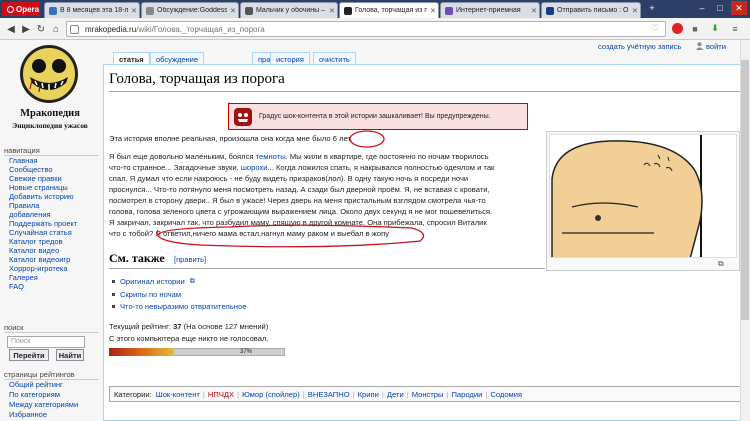 This screenshot has height=421, width=750. What do you see at coordinates (146, 294) in the screenshot?
I see `list-item: Скрипы по ночам` at bounding box center [146, 294].